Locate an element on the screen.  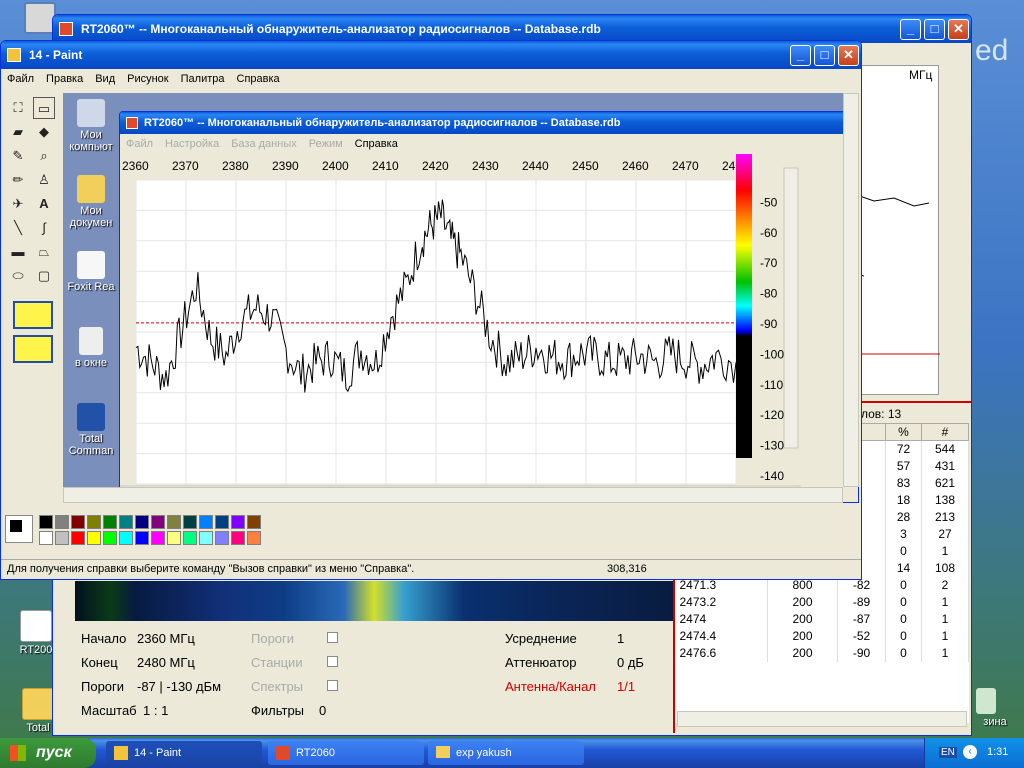
text-icon: A is located at coordinates (44, 204).